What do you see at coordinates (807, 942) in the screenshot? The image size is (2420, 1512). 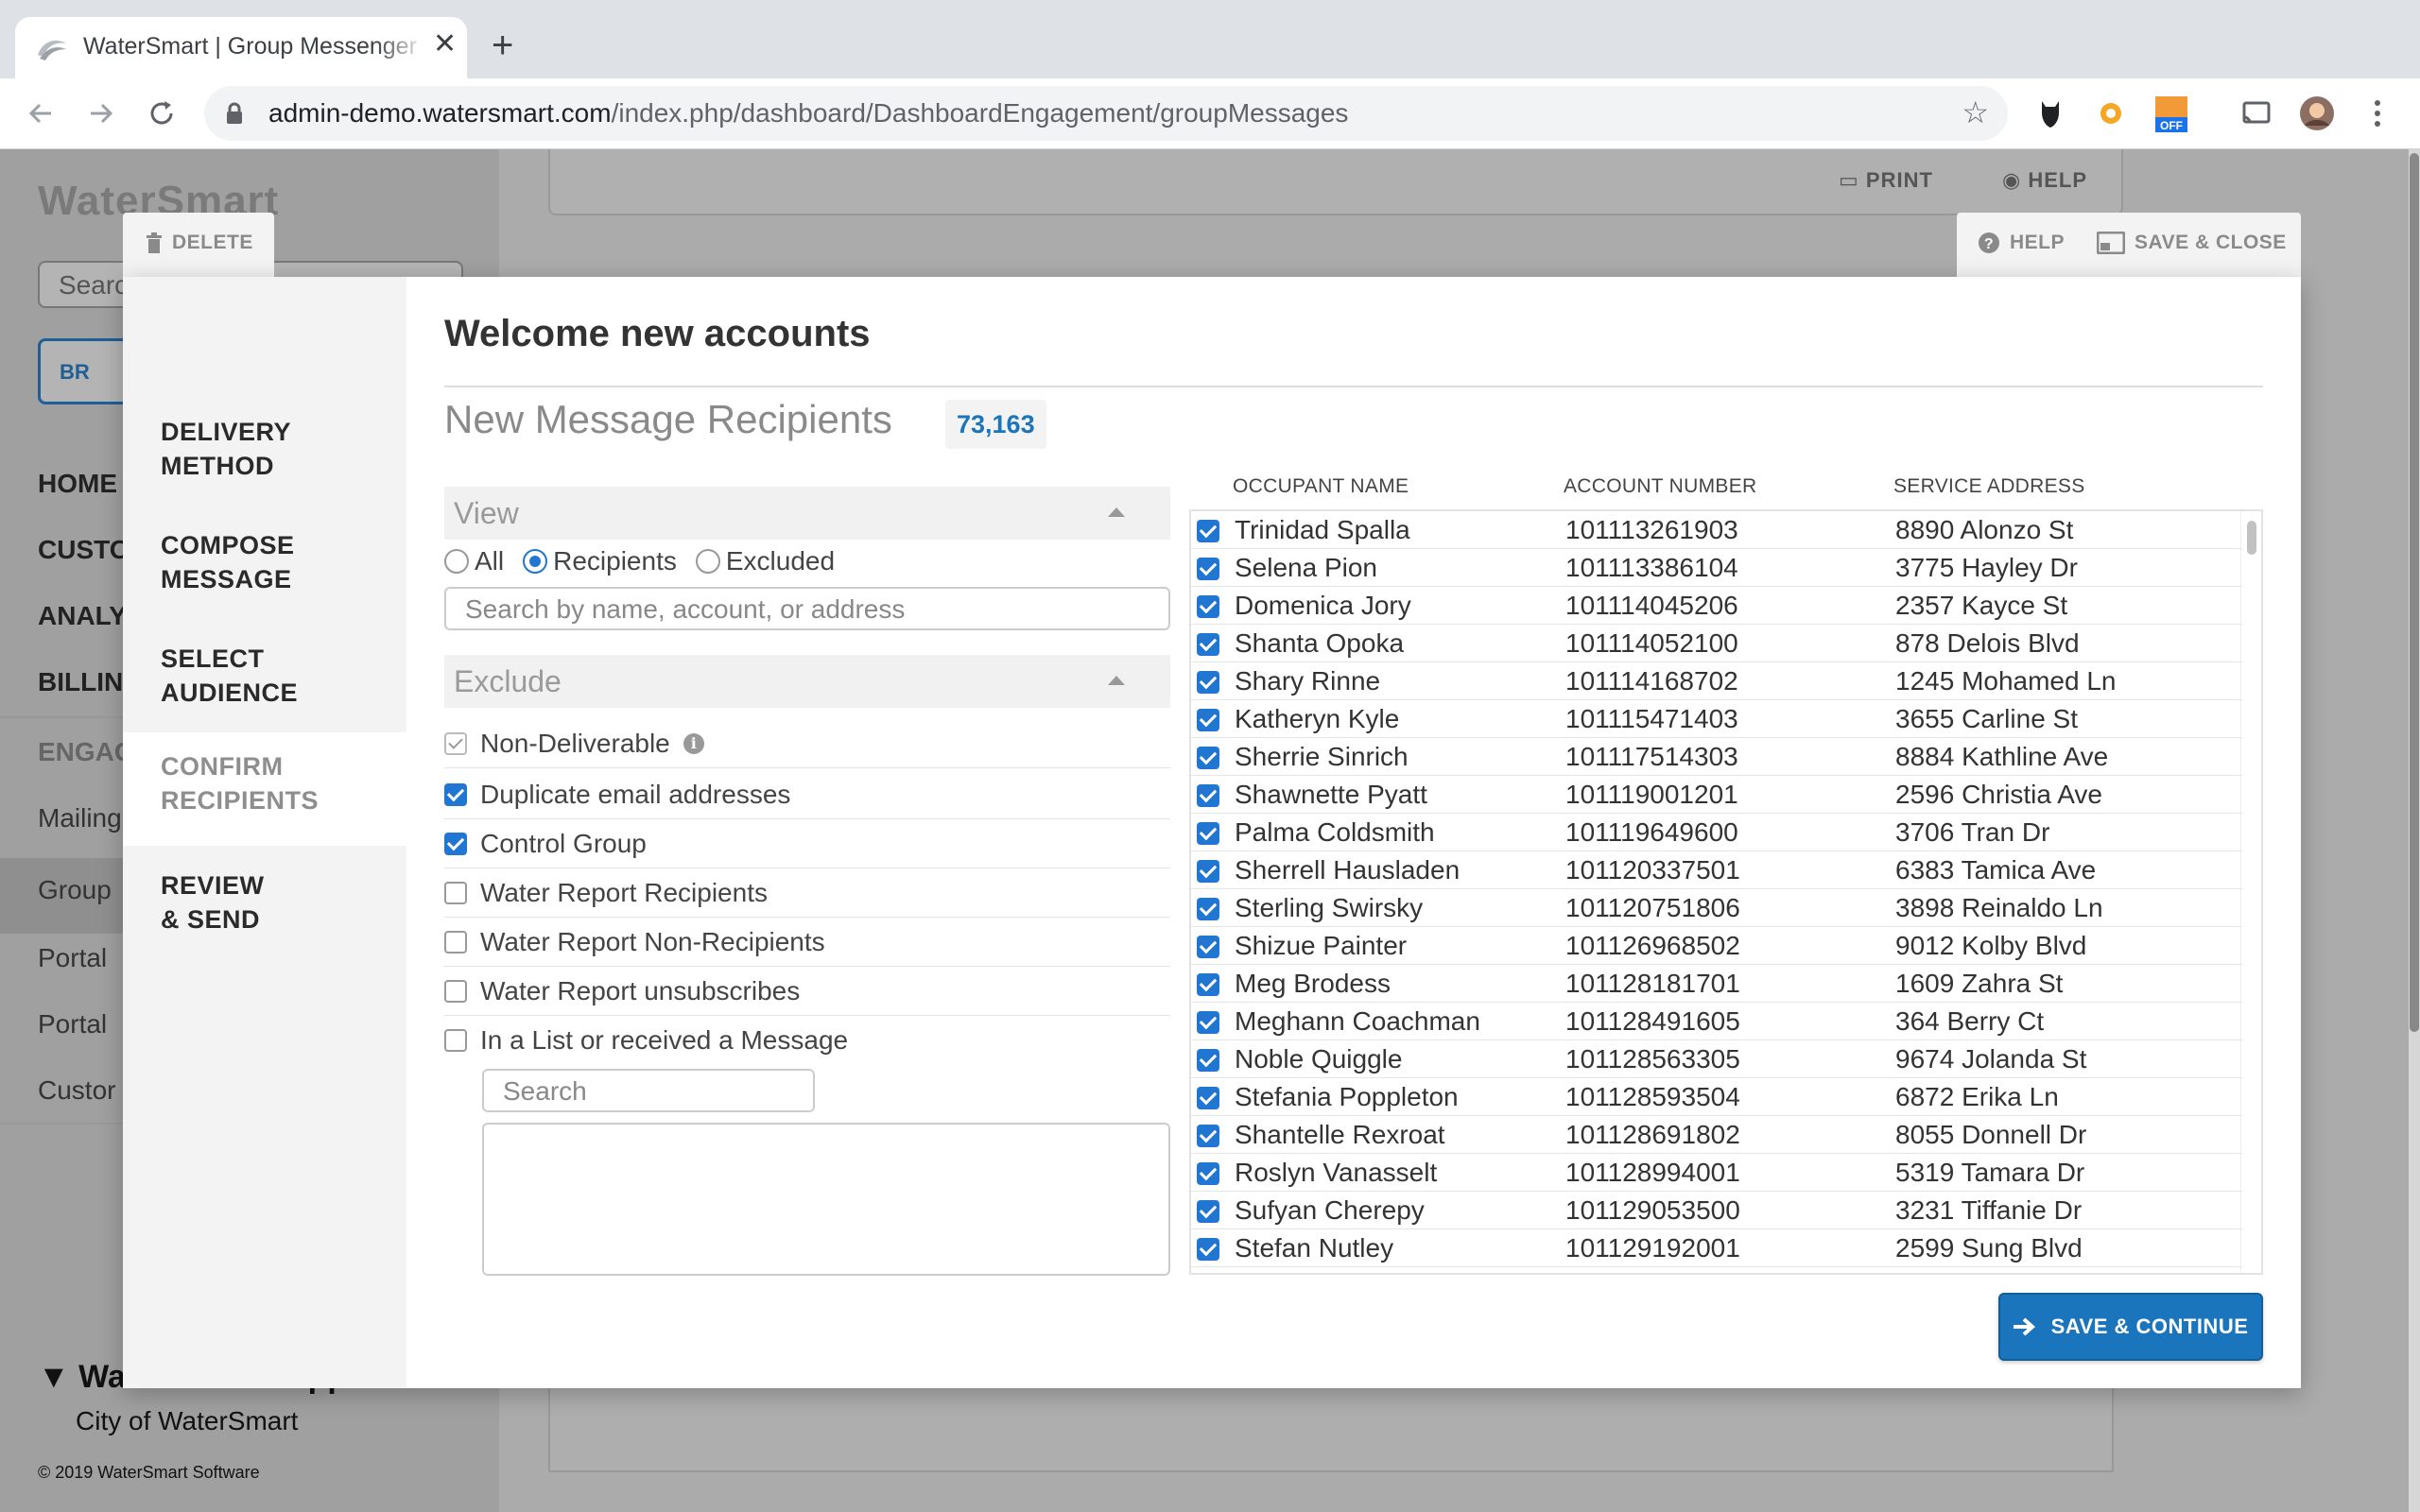 I see `exclude-water-report-non-recipients: Water Report Non-Recipients` at bounding box center [807, 942].